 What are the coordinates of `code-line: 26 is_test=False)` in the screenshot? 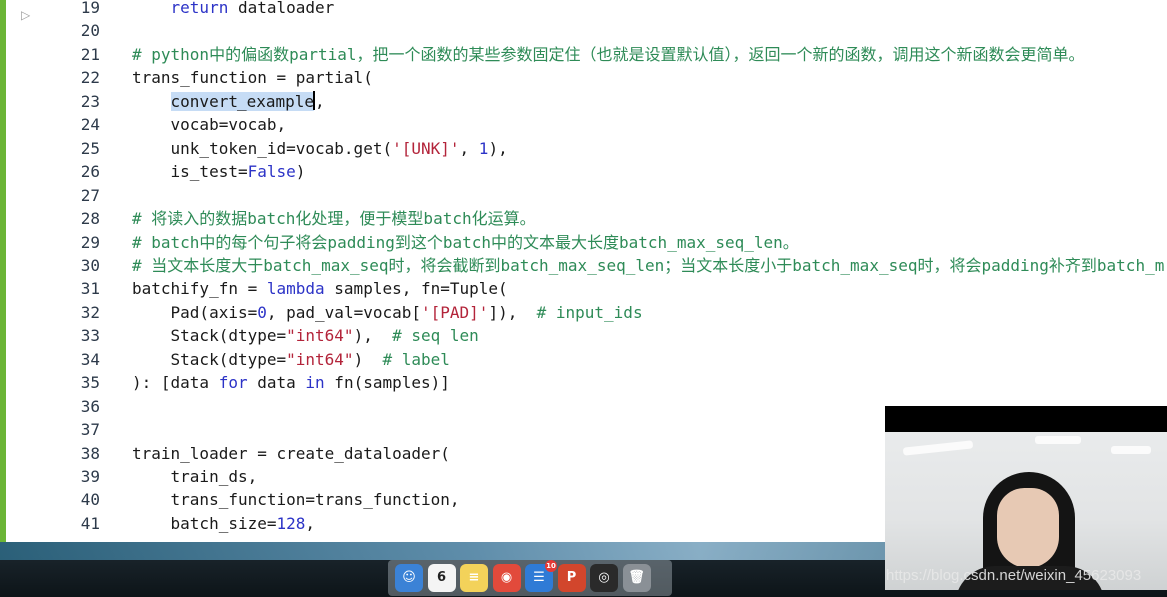 It's located at (583, 171).